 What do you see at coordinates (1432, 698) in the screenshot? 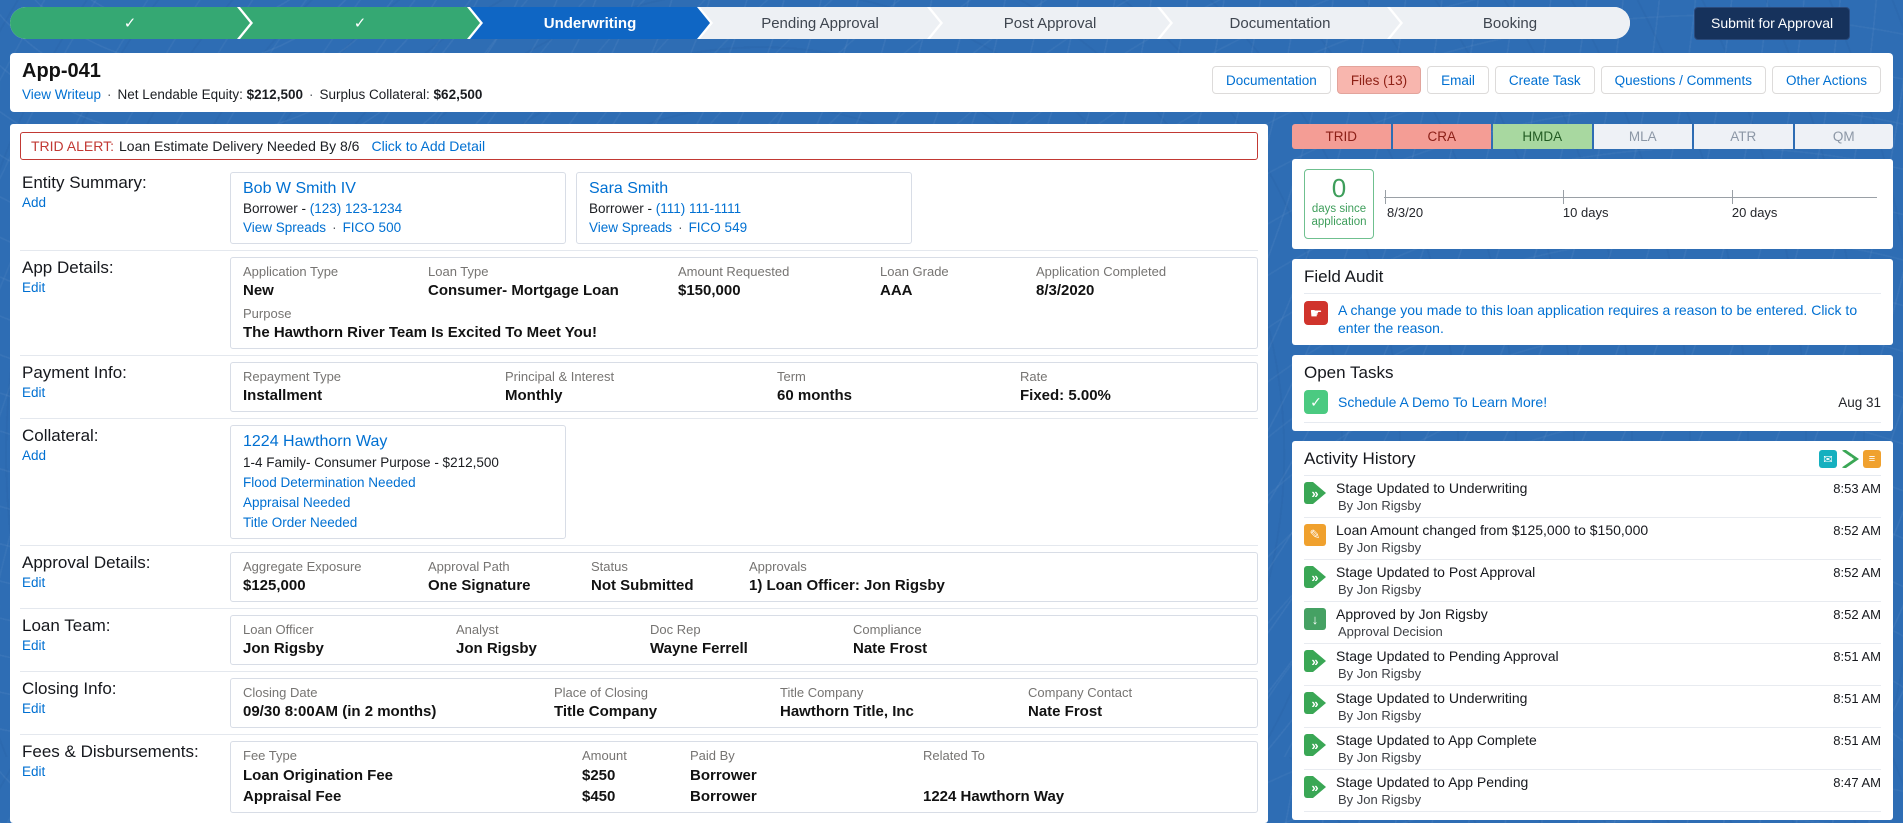
I see `activity-line1: Stage Updated to Underwriting` at bounding box center [1432, 698].